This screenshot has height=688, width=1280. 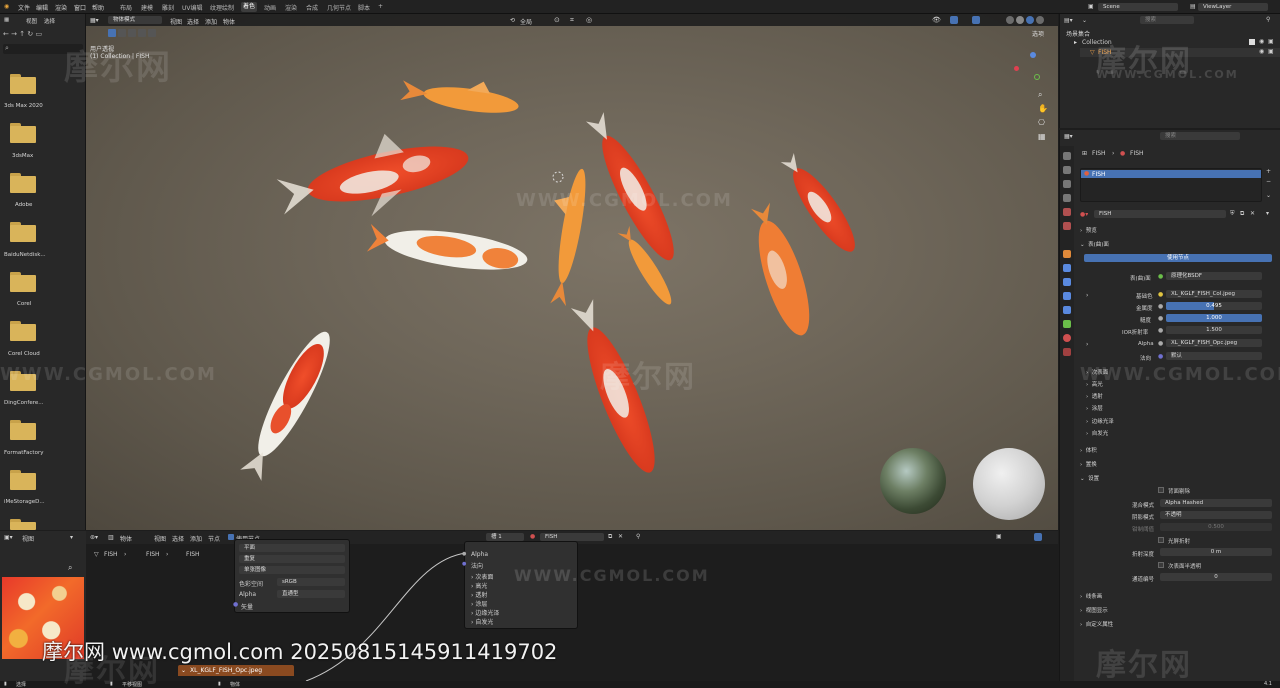 What do you see at coordinates (1089, 478) in the screenshot?
I see `settings-section-toggle: ⌄ 设置` at bounding box center [1089, 478].